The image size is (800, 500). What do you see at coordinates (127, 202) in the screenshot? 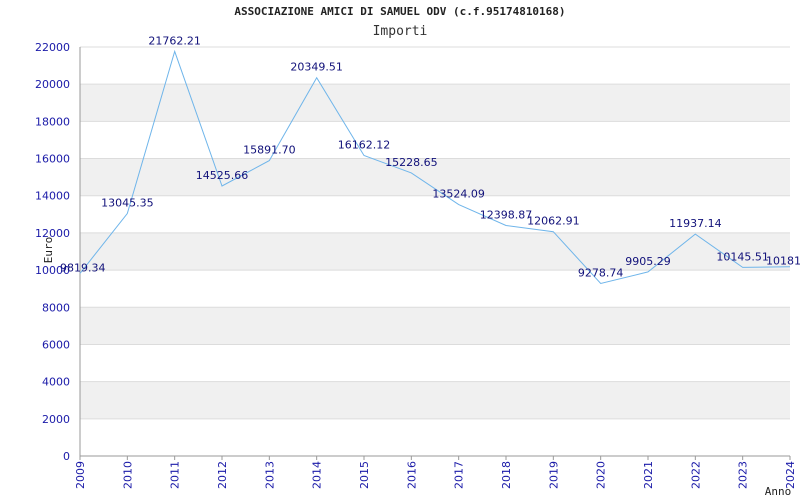
I see `data-label: 13045.35` at bounding box center [127, 202].